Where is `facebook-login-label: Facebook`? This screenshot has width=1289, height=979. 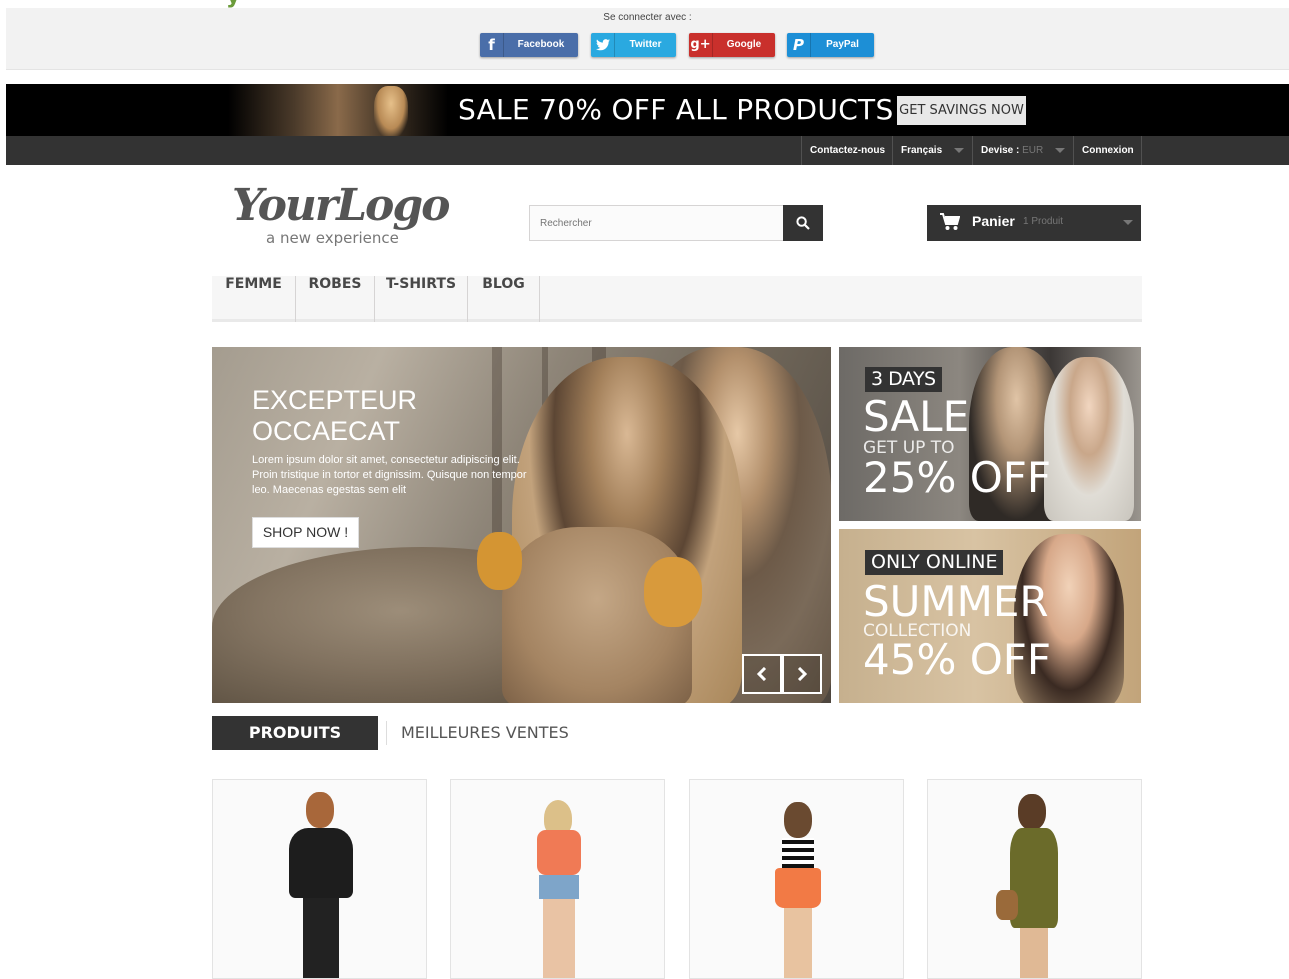 facebook-login-label: Facebook is located at coordinates (541, 44).